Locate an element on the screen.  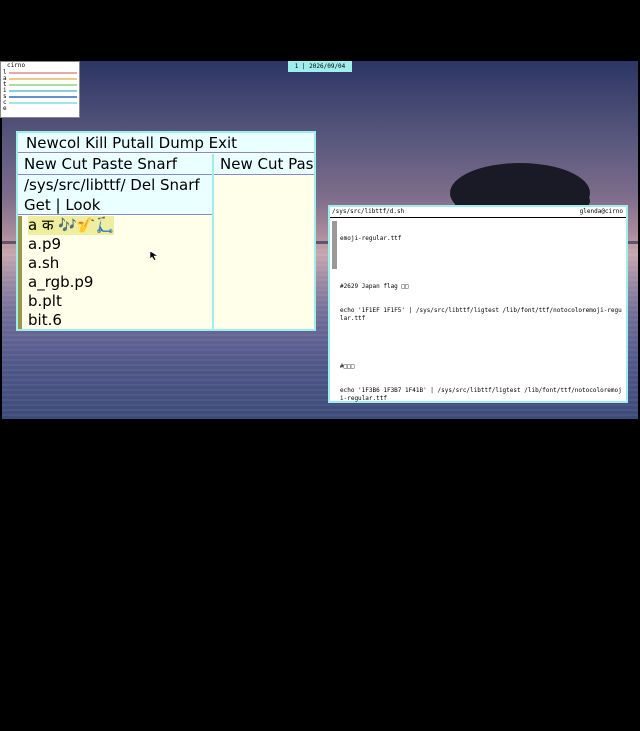
list-item: a_rgb.p9 is located at coordinates (71, 282).